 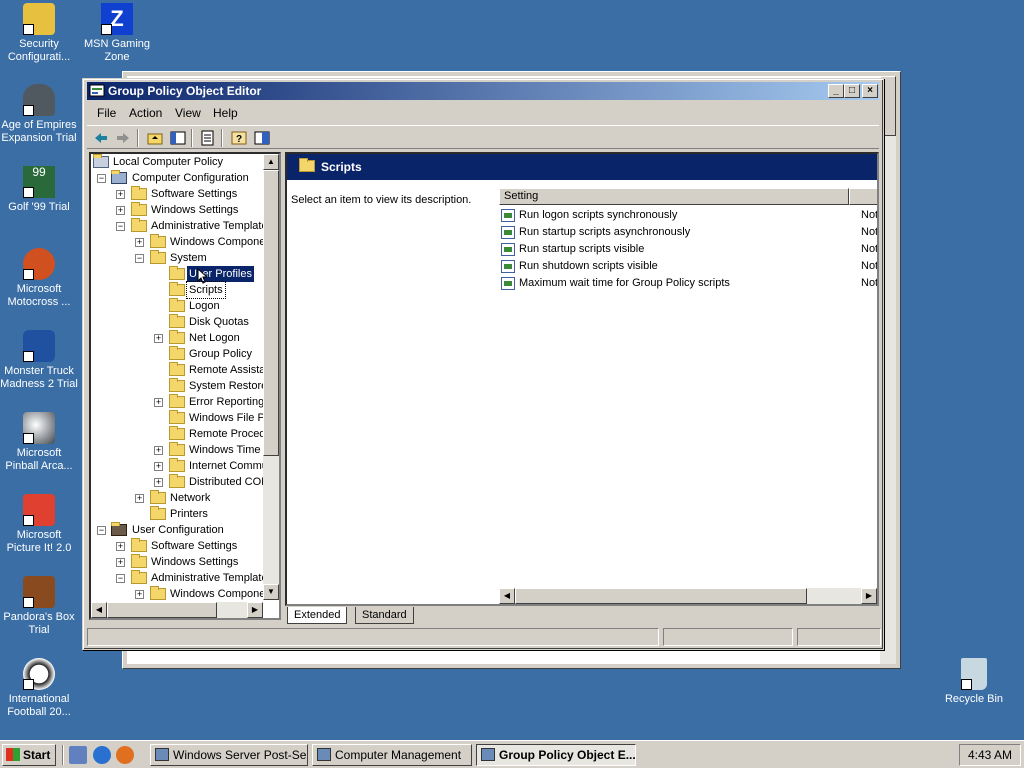 What do you see at coordinates (324, 754) in the screenshot?
I see `computer-management-icon` at bounding box center [324, 754].